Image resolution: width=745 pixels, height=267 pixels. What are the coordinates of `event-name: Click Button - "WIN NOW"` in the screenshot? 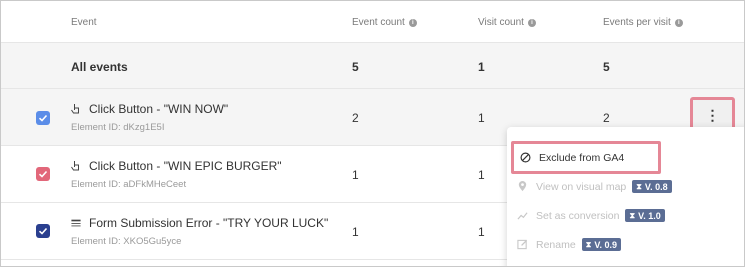 It's located at (149, 109).